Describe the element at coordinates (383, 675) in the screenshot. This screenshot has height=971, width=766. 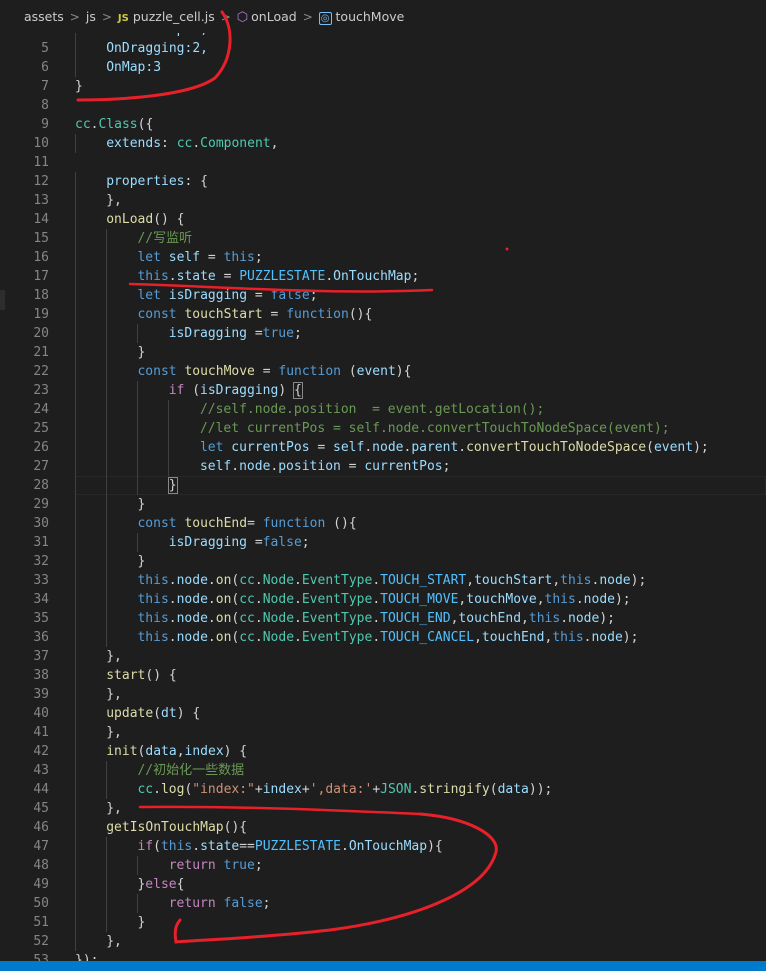
I see `code-line: 38 start() {` at that location.